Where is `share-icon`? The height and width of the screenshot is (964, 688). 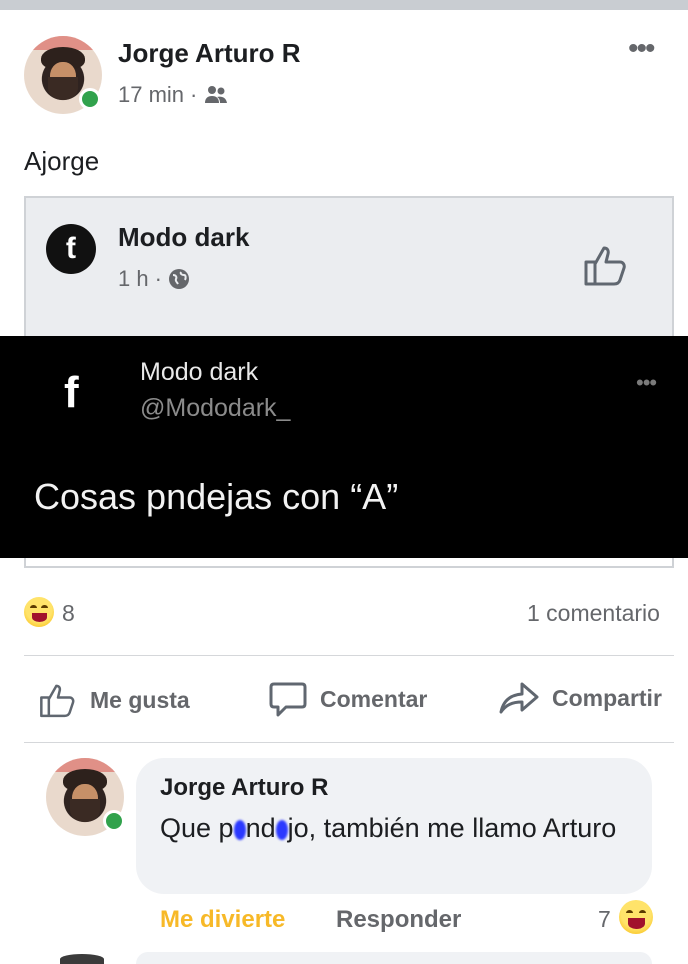
share-icon is located at coordinates (519, 698).